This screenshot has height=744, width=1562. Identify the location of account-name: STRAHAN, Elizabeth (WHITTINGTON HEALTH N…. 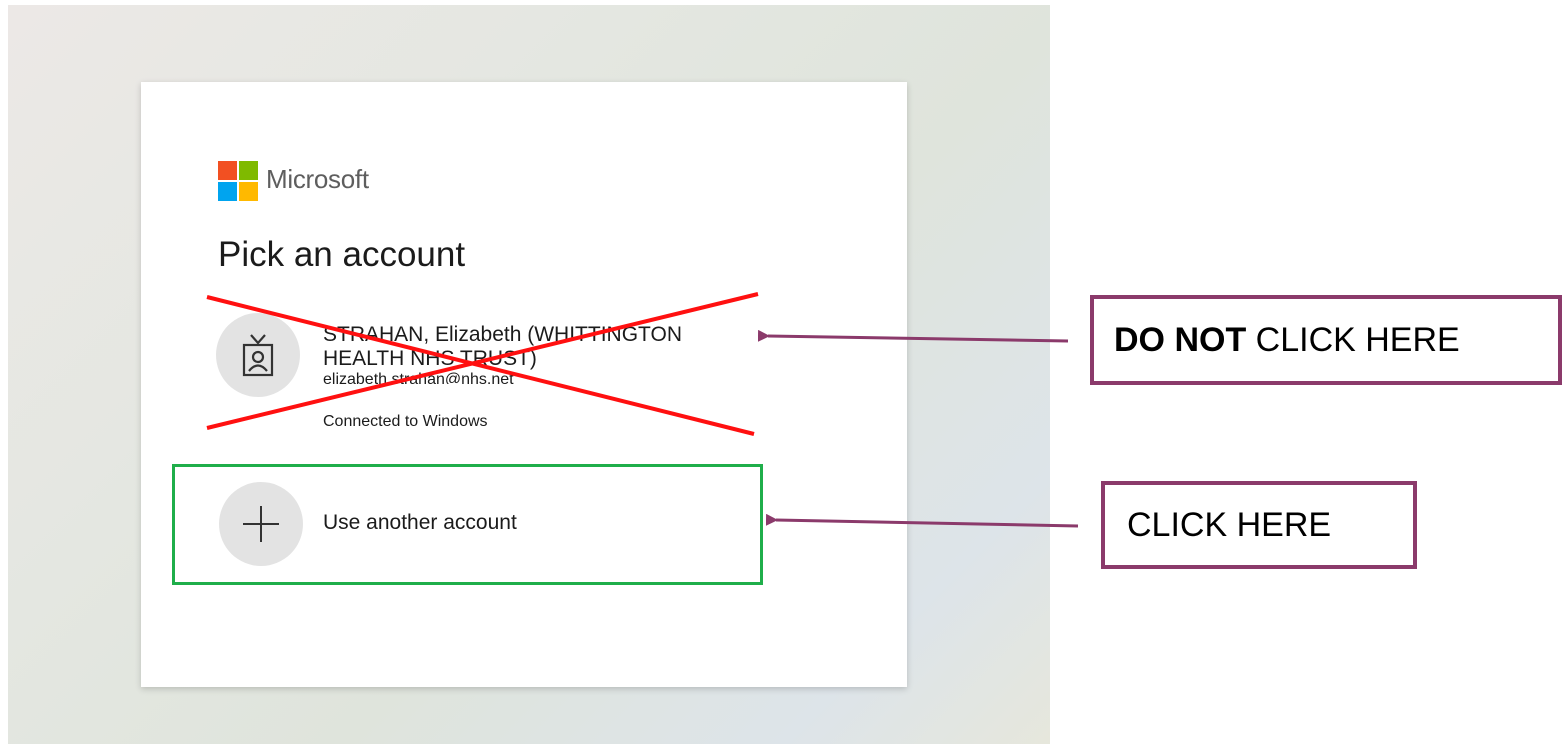
(543, 347).